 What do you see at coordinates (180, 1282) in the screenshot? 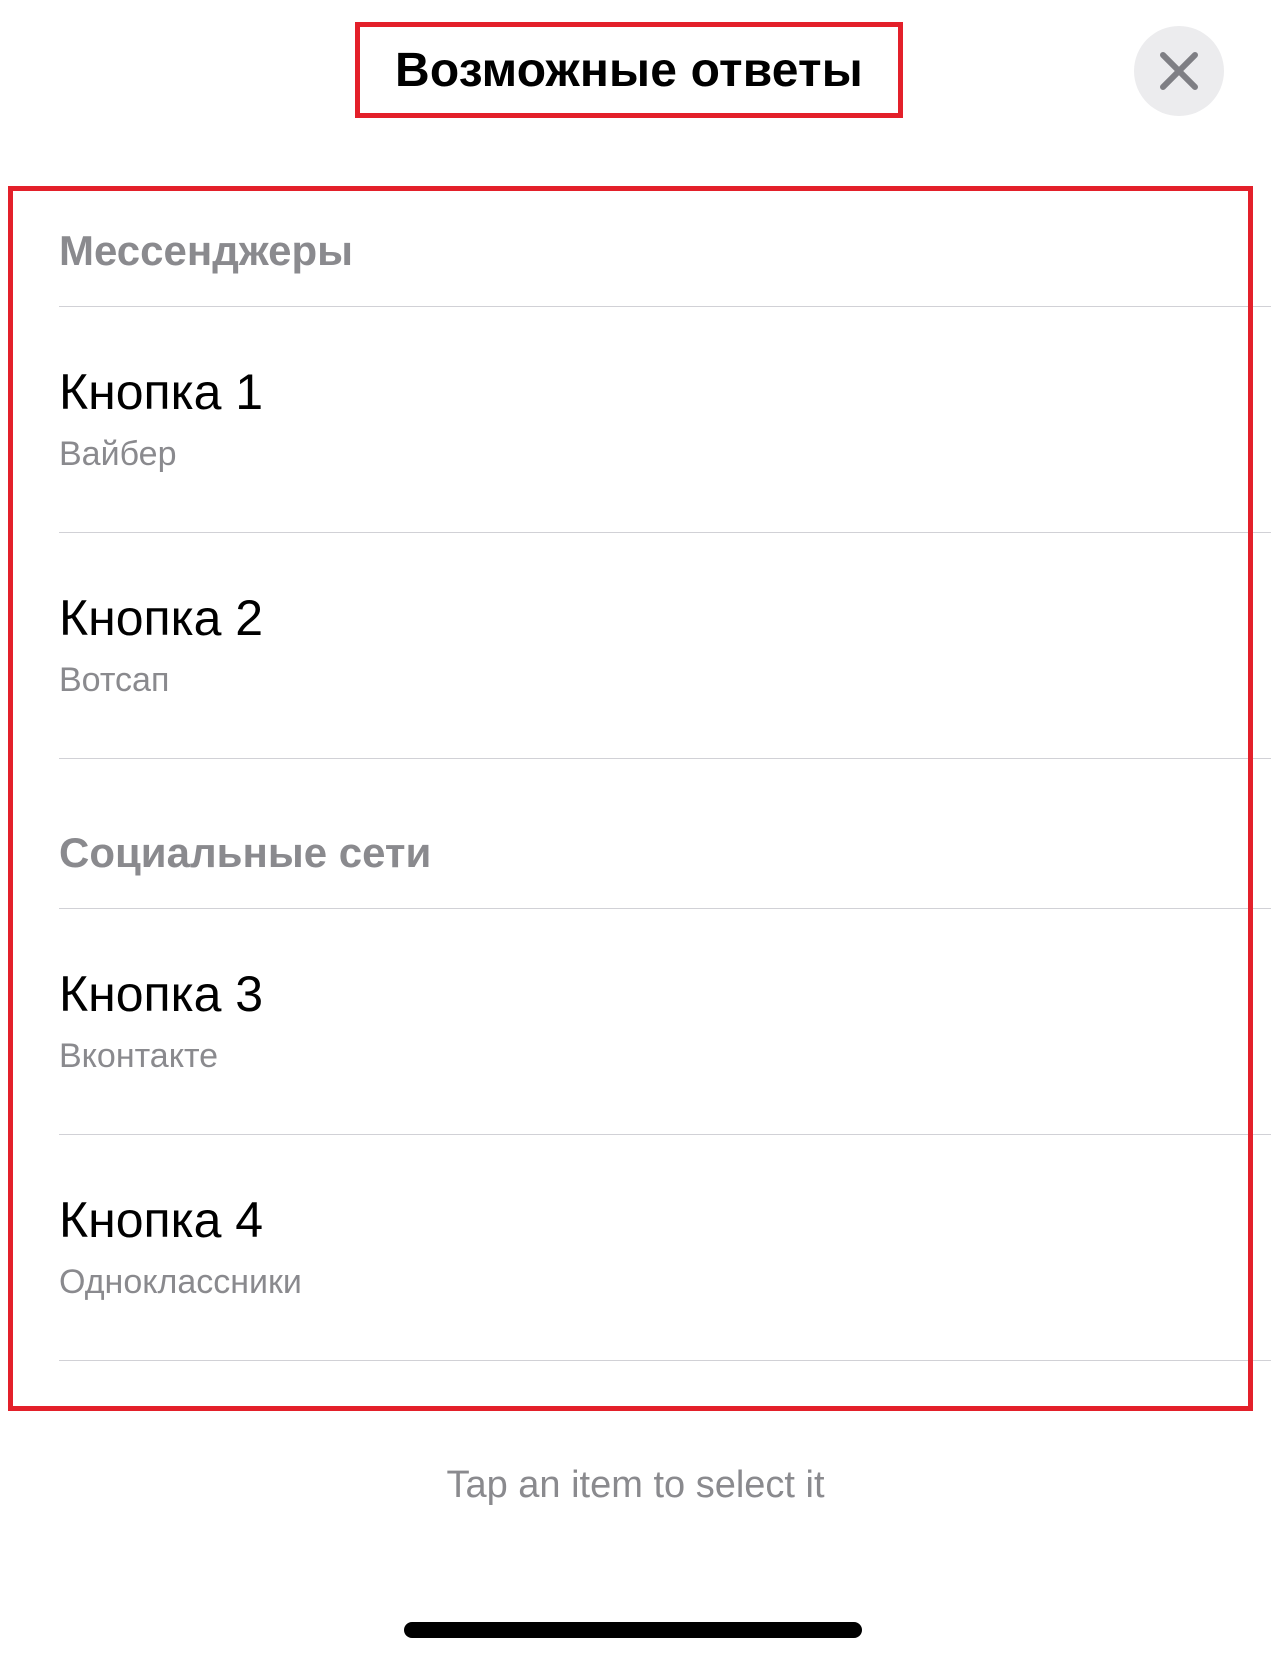
I see `list-item-subtitle: Одноклассники` at bounding box center [180, 1282].